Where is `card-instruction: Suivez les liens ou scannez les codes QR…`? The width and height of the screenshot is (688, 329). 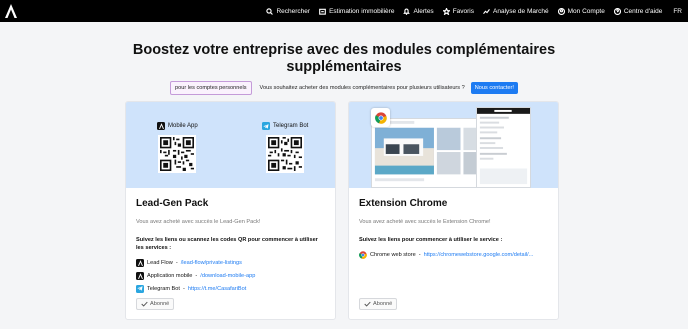
card-instruction: Suivez les liens ou scannez les codes QR… is located at coordinates (227, 244).